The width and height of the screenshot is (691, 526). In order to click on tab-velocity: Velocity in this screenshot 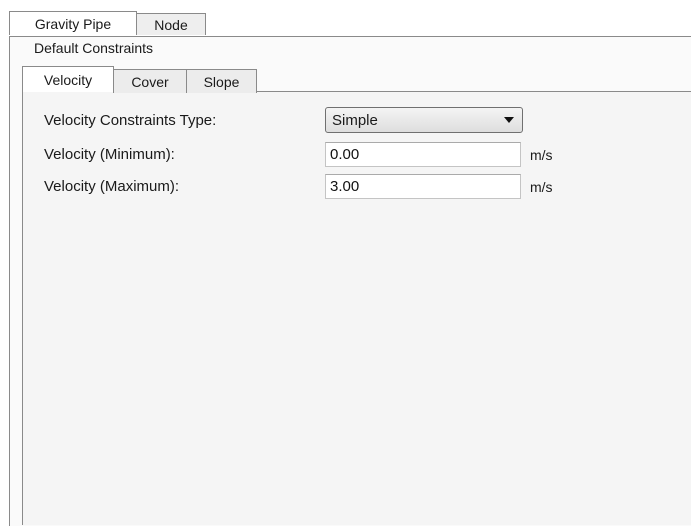, I will do `click(68, 79)`.